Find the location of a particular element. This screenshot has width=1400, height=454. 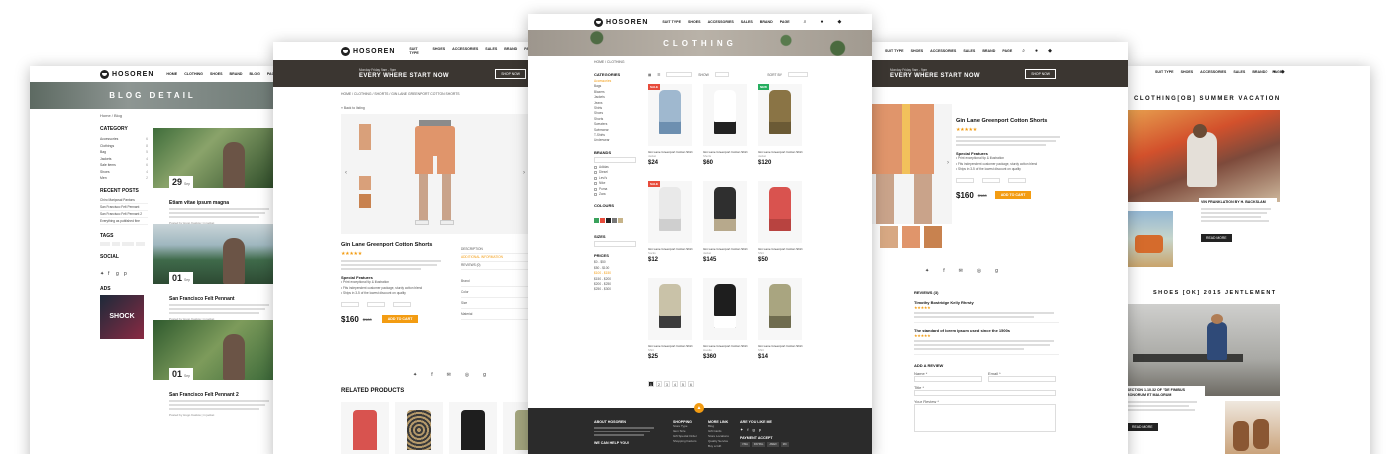

nav-item: HOME is located at coordinates (171, 74).